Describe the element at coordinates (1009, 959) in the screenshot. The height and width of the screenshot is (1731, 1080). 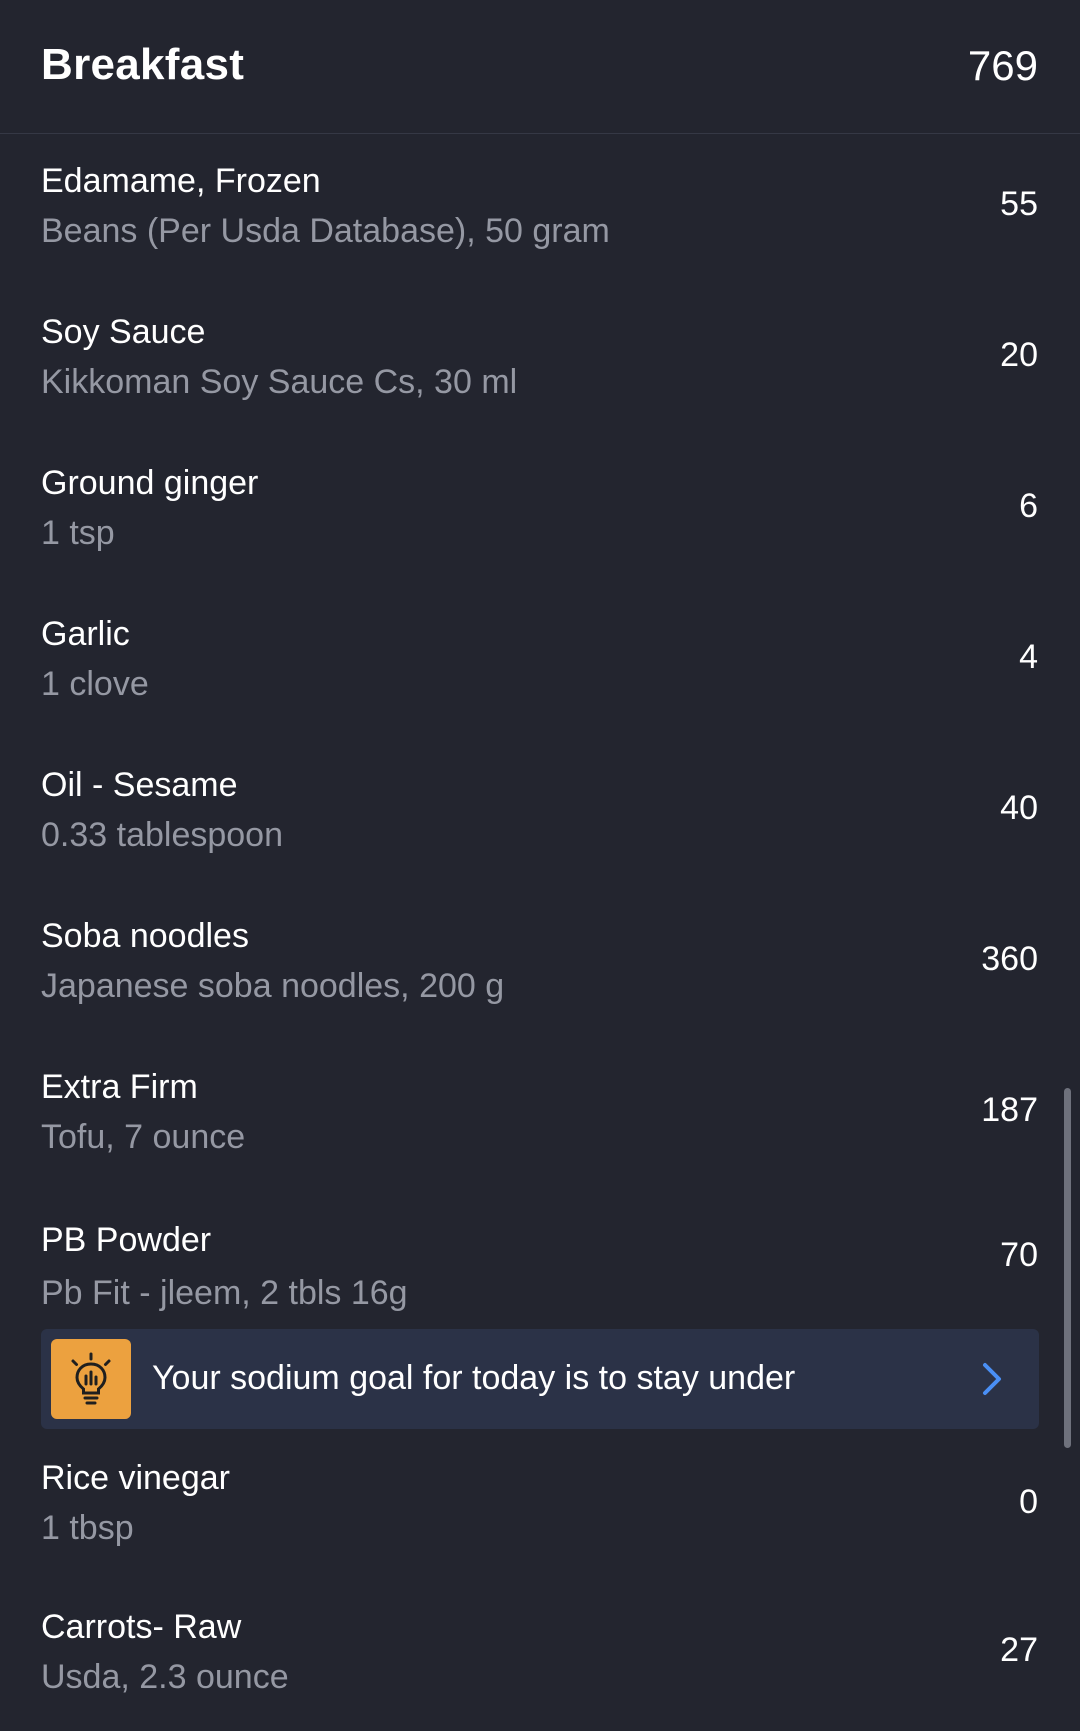
I see `food-calories: 360` at that location.